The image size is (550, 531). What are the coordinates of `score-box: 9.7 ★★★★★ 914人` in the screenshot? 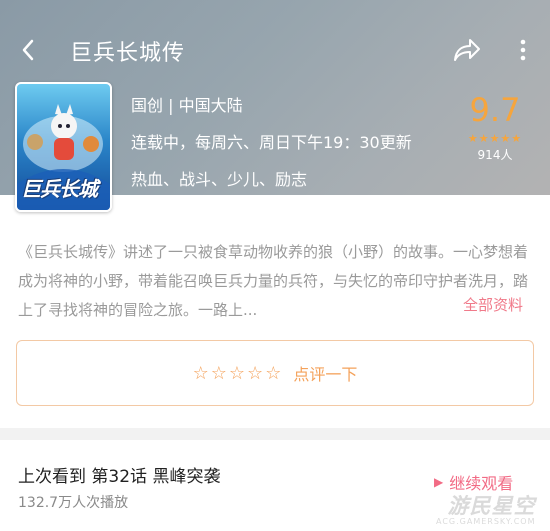 It's located at (495, 127).